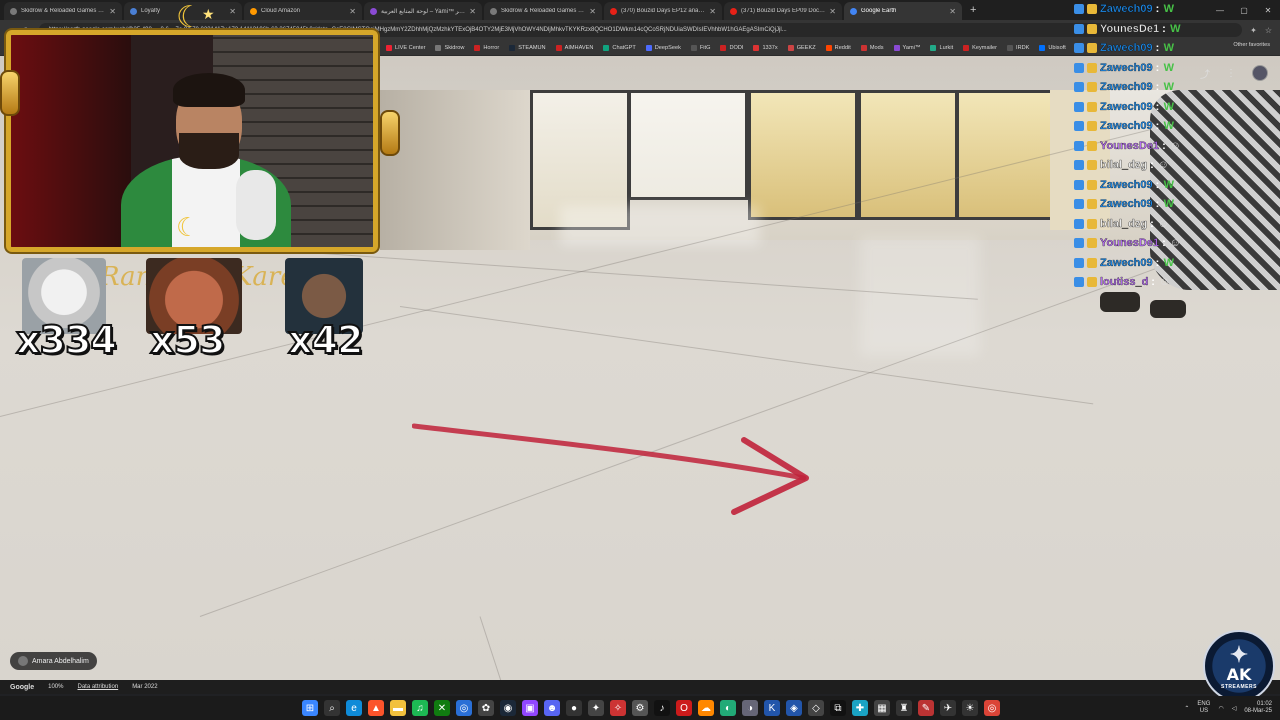  Describe the element at coordinates (574, 47) in the screenshot. I see `bookmark-link: AIMHAVEN` at that location.